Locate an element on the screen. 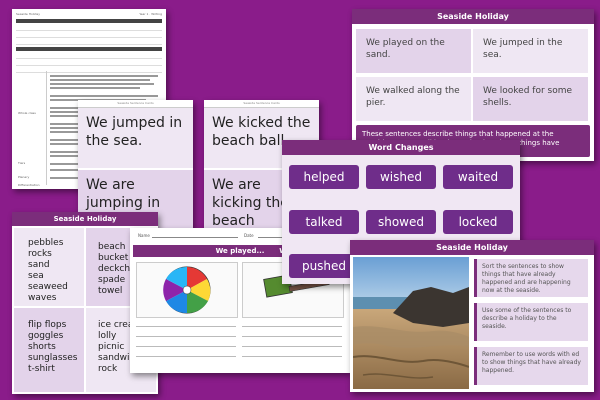  word: flip flops is located at coordinates (47, 325).